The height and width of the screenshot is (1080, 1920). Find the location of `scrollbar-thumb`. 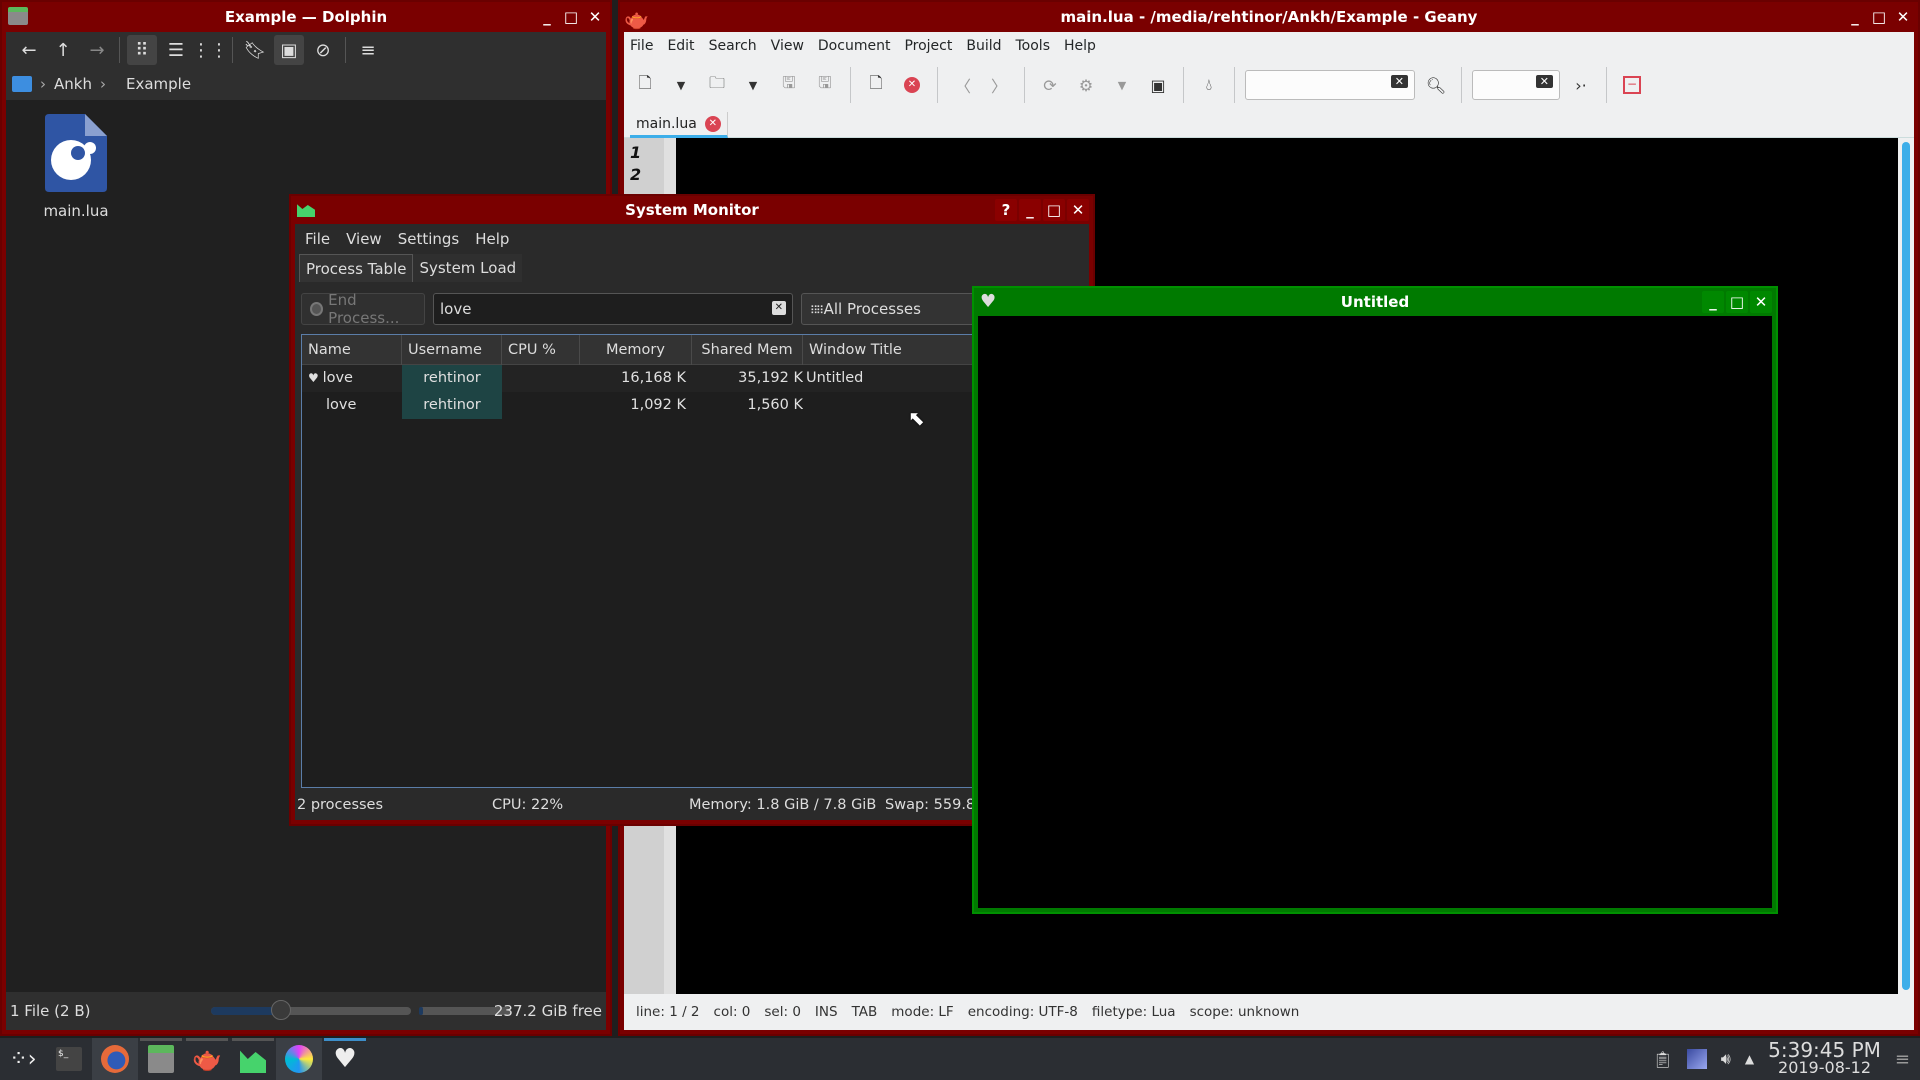

scrollbar-thumb is located at coordinates (1906, 566).